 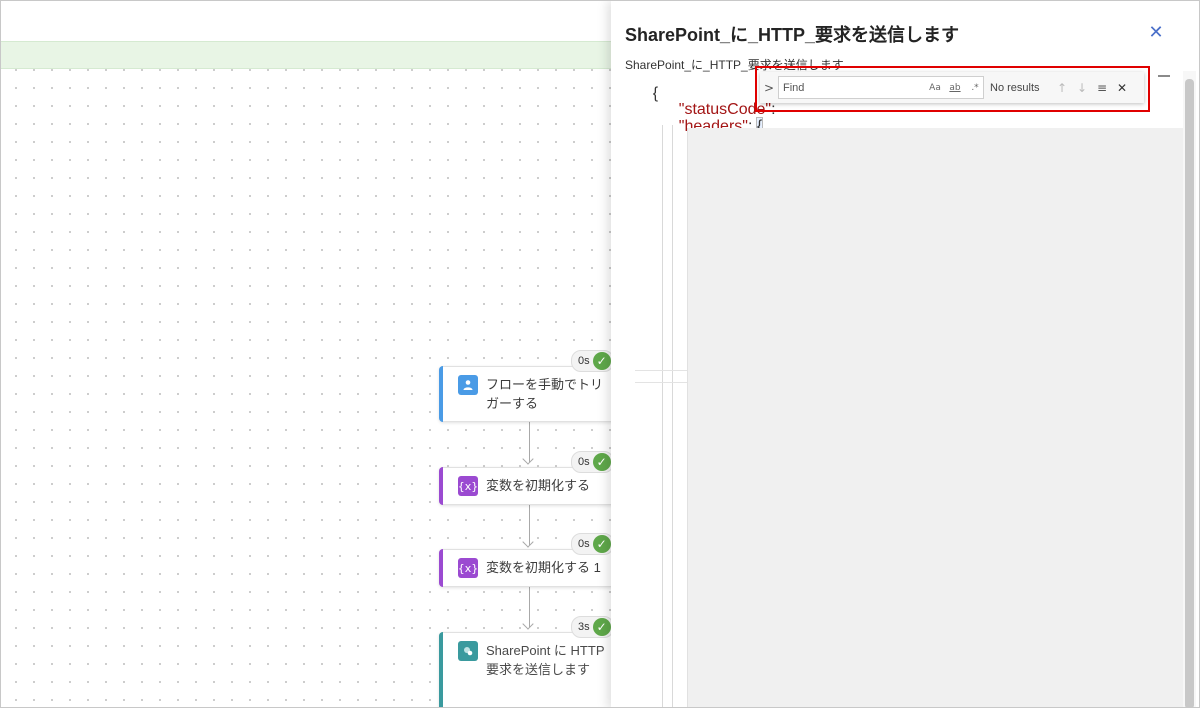 I want to click on canvas-top-bar, so click(x=307, y=21).